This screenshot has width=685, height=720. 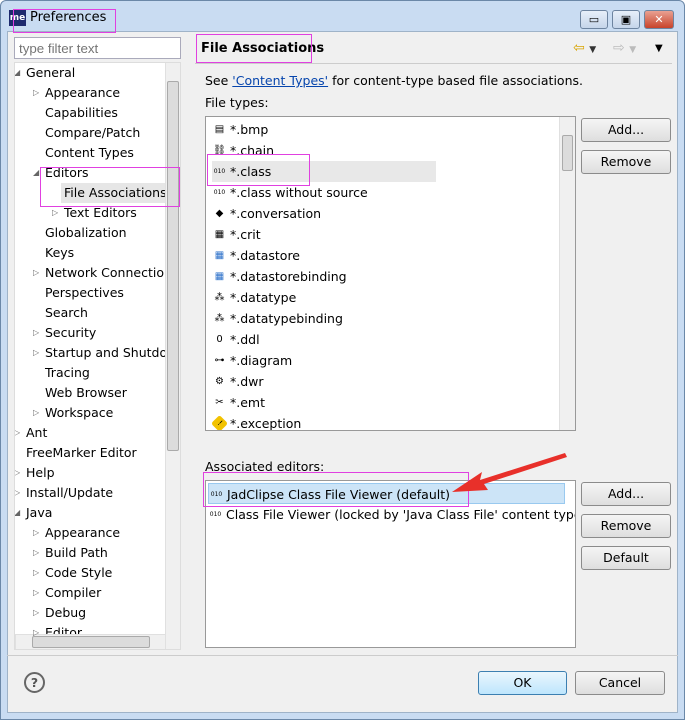 I want to click on file-type-name: *.datatype, so click(x=263, y=297).